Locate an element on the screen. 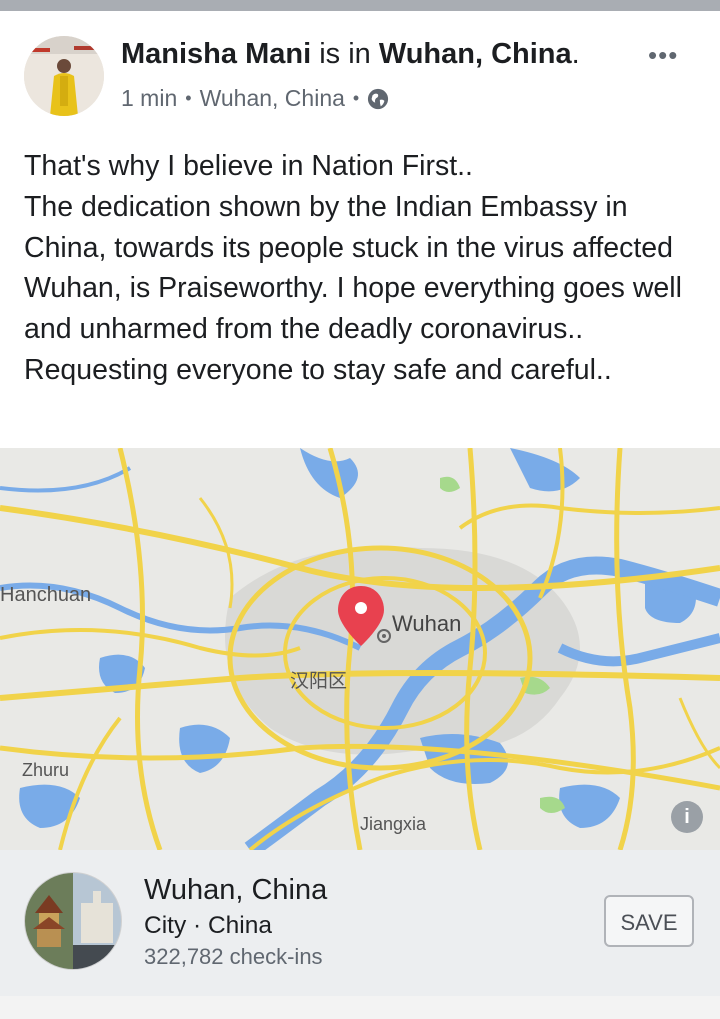 The width and height of the screenshot is (720, 1019). post-place: Wuhan, China is located at coordinates (272, 98).